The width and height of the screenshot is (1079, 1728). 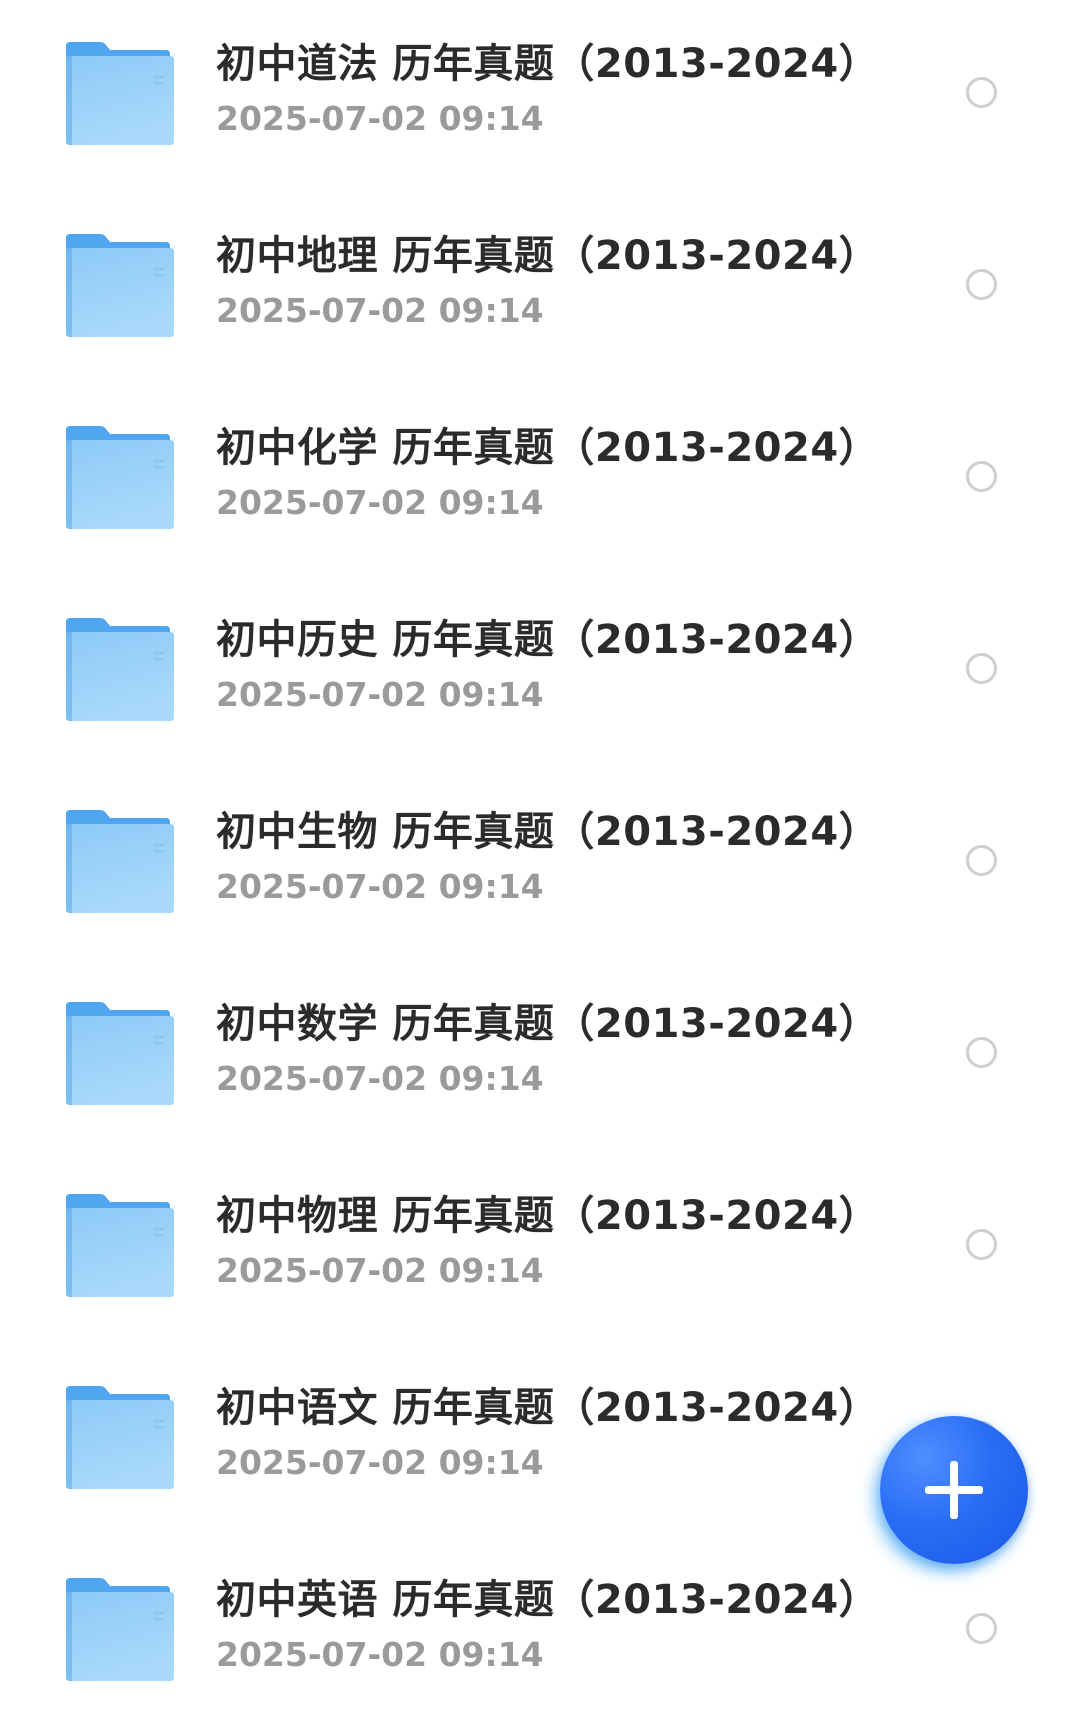 I want to click on file-list-item: 初中生物 历年真题（2013-2024） 2025-07-02 09:14, so click(x=539, y=864).